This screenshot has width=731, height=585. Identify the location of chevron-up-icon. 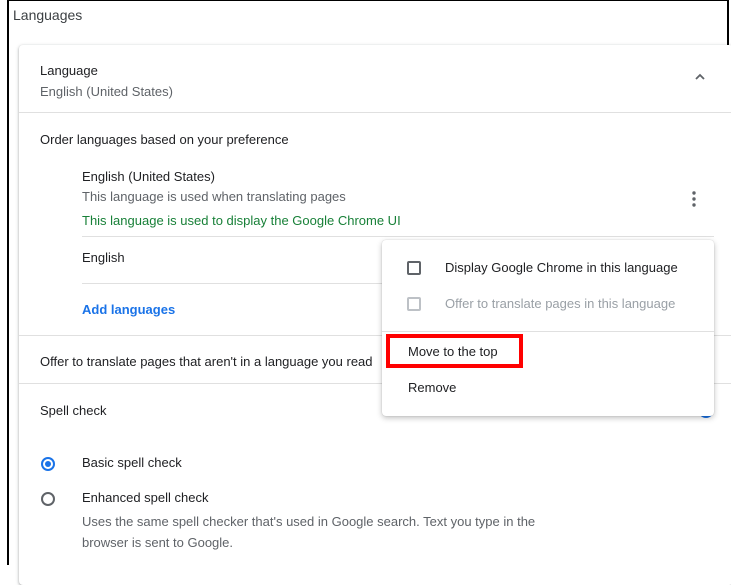
(700, 77).